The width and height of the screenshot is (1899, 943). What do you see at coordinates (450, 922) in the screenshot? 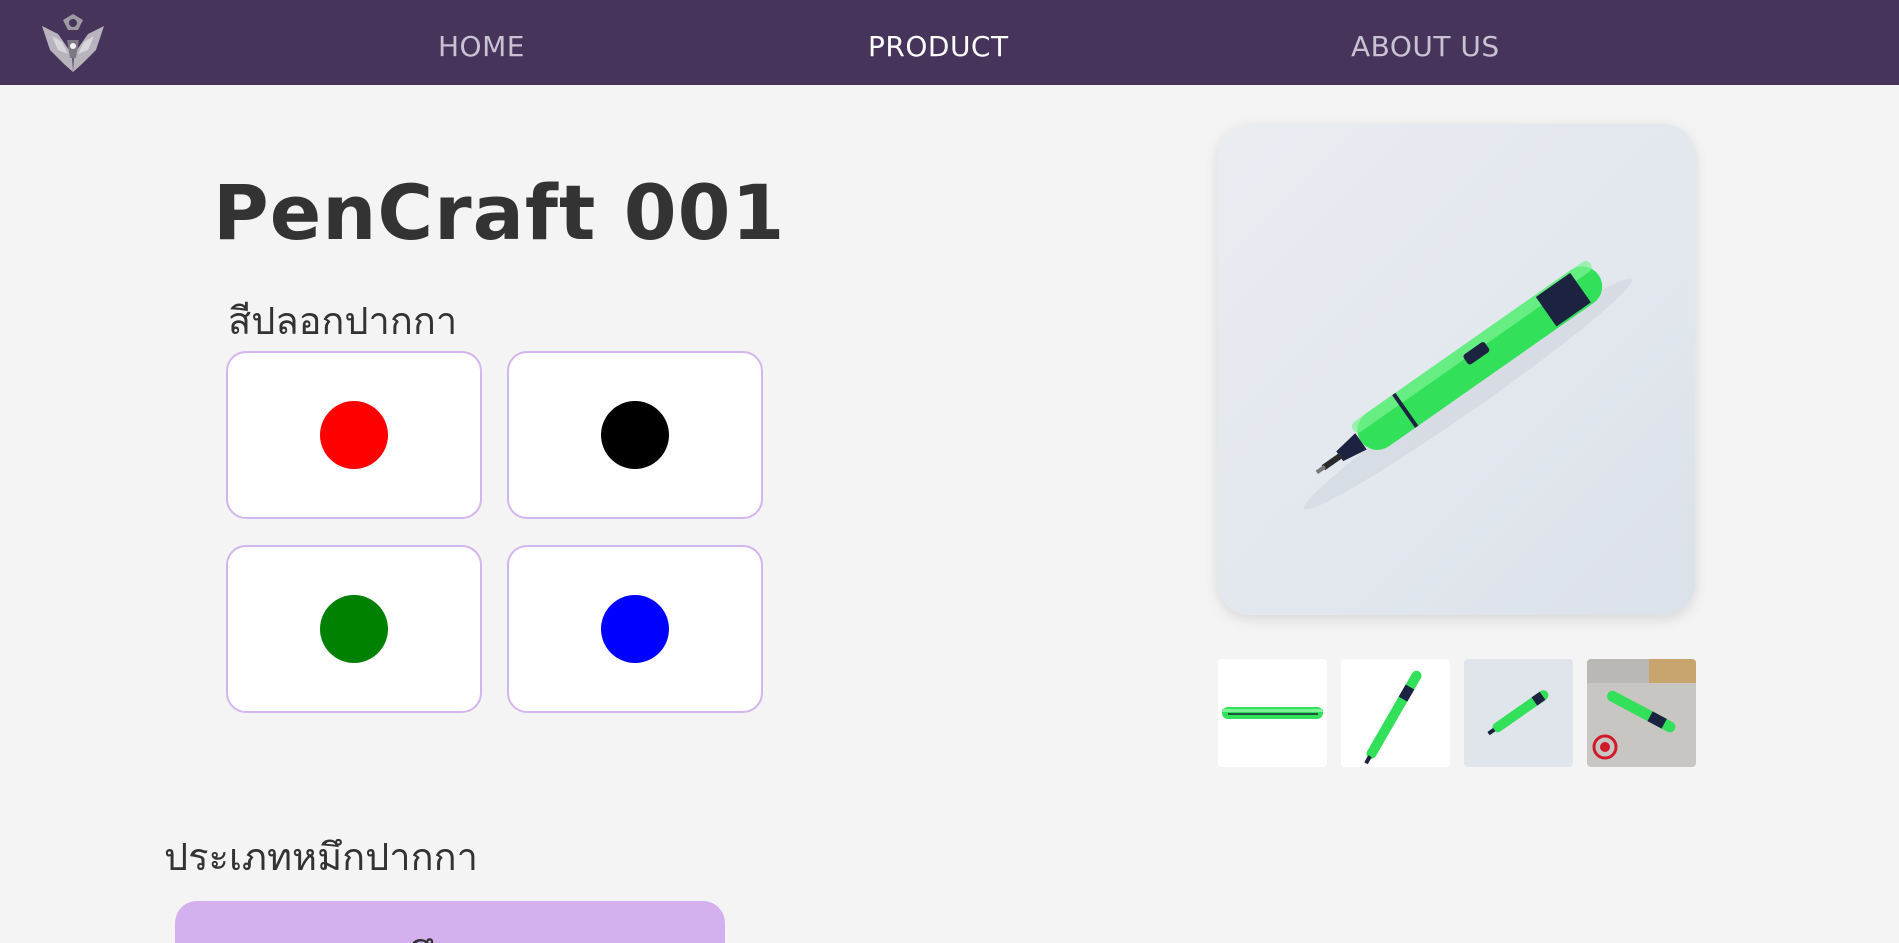
I see `ink-option-gel-button: หมึกเจล` at bounding box center [450, 922].